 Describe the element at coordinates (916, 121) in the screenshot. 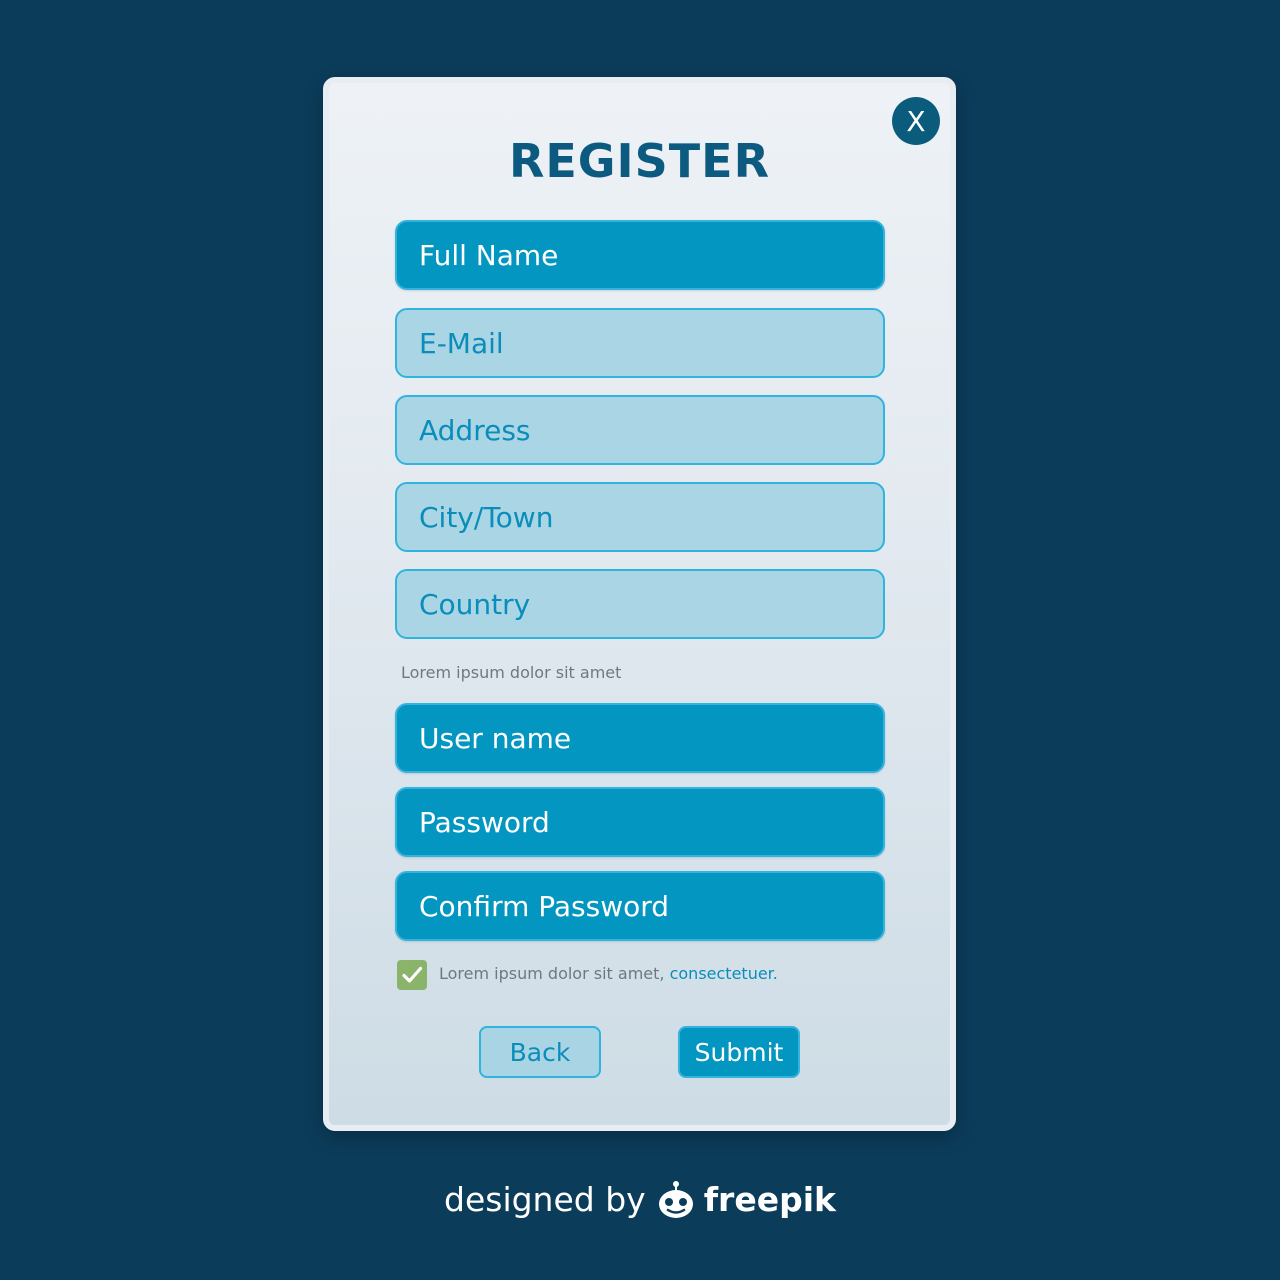

I see `close-icon: X` at that location.